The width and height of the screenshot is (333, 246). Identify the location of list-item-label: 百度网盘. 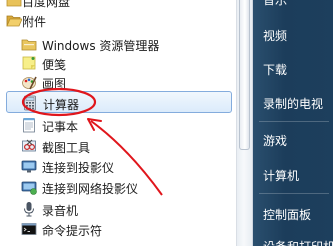
(46, 4).